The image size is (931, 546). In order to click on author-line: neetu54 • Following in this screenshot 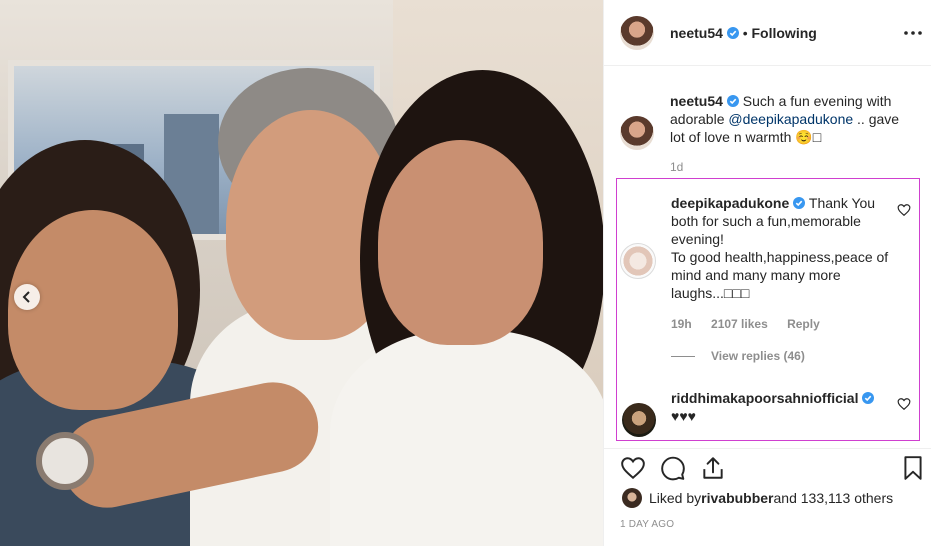, I will do `click(743, 33)`.